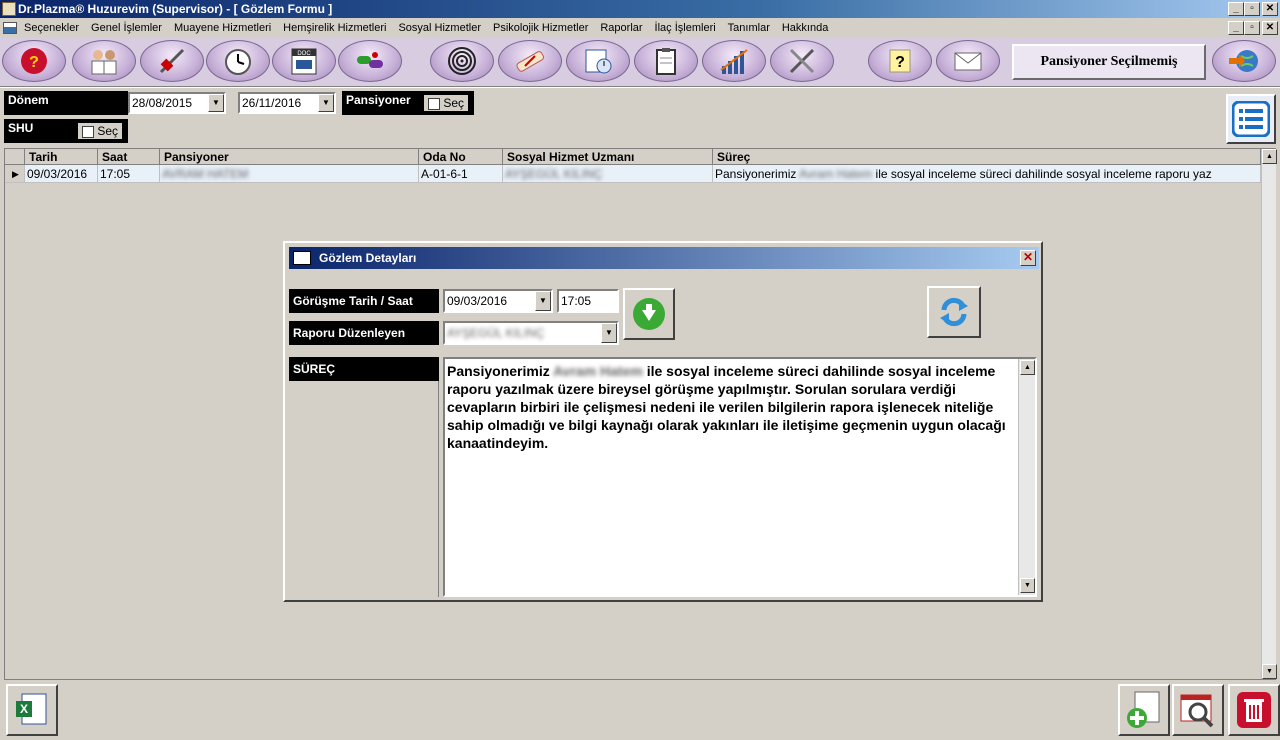 The image size is (1280, 740). I want to click on menu-psikolojik-hizmetler: Psikolojik Hizmetler, so click(540, 28).